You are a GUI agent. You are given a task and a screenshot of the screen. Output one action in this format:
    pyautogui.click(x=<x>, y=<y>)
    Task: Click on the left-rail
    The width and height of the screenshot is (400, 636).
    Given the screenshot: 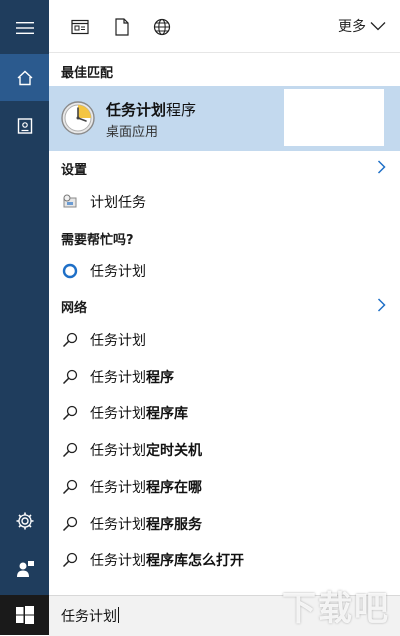 What is the action you would take?
    pyautogui.click(x=24, y=317)
    